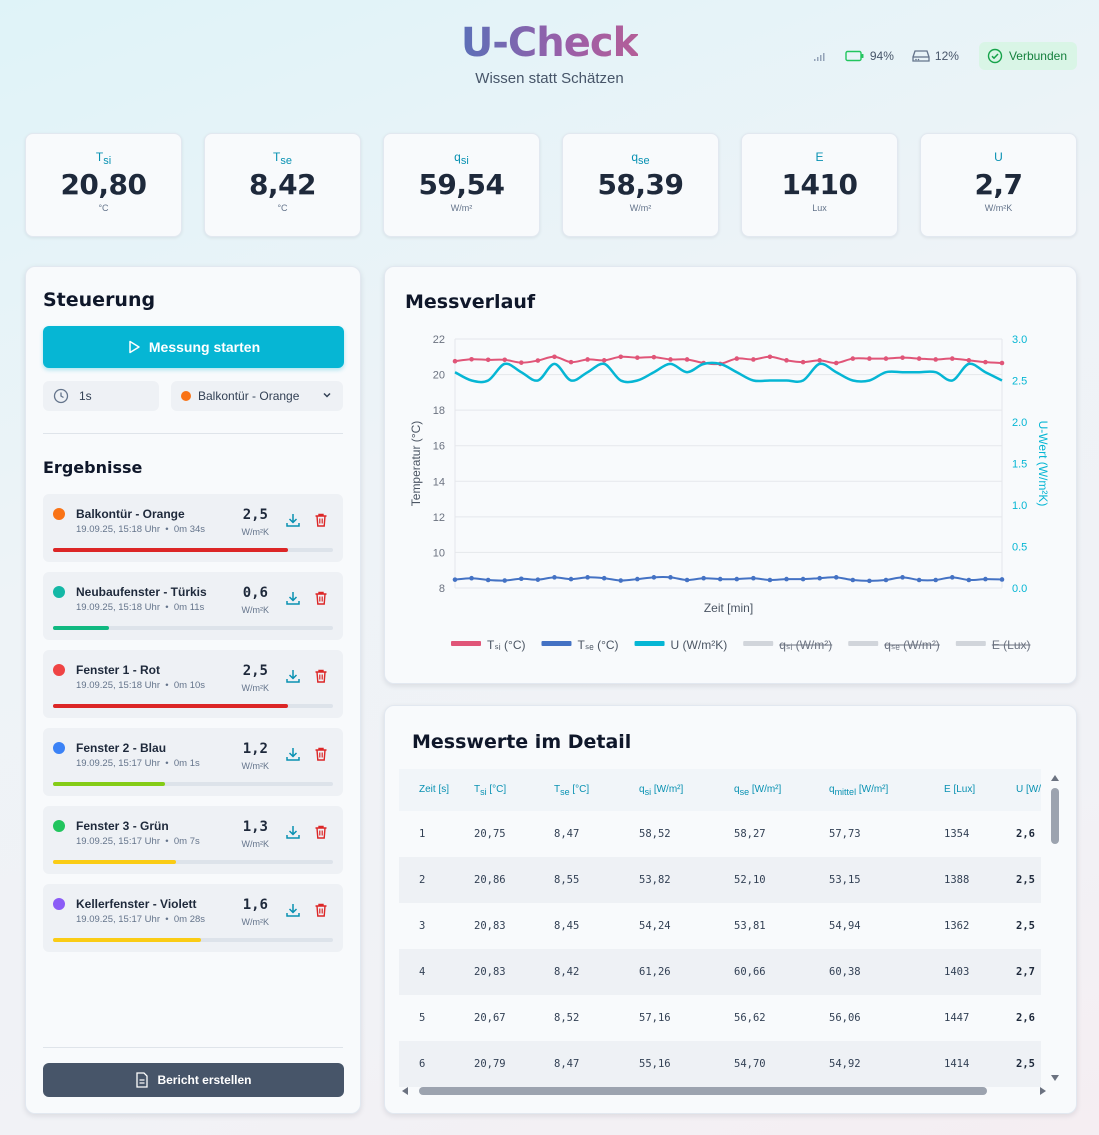 The image size is (1099, 1135). What do you see at coordinates (787, 645) in the screenshot?
I see `legend-item: qₛᵢ (W/m²)` at bounding box center [787, 645].